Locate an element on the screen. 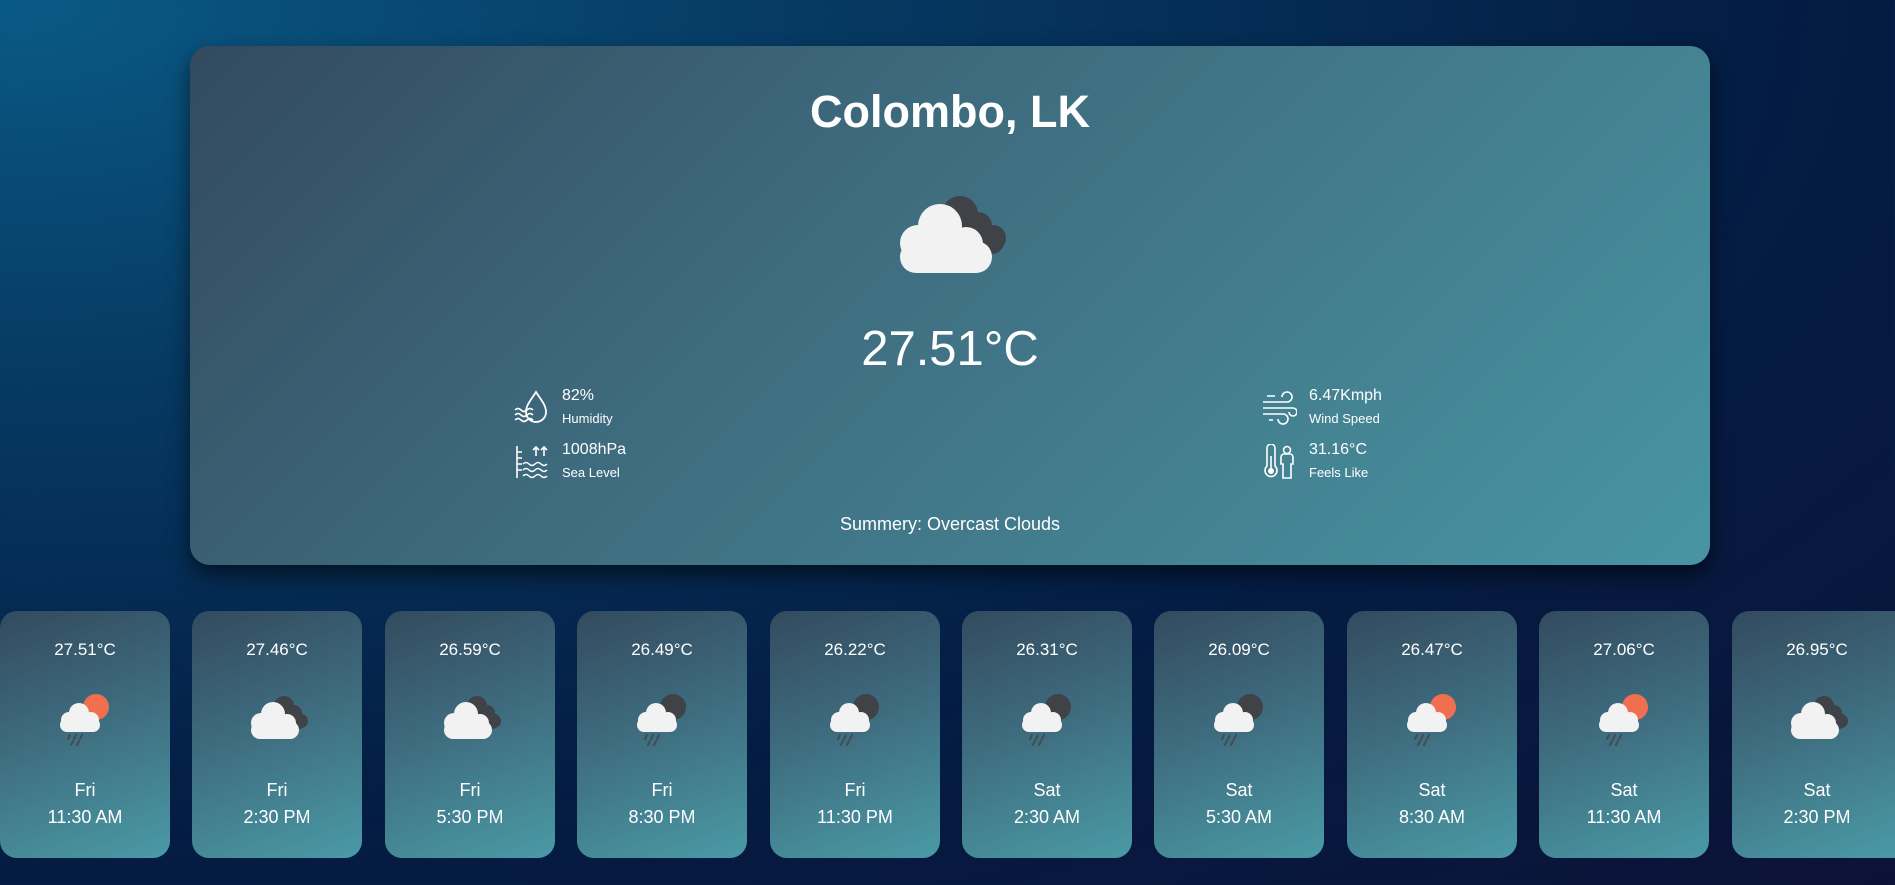  humidity-label: Humidity is located at coordinates (587, 418).